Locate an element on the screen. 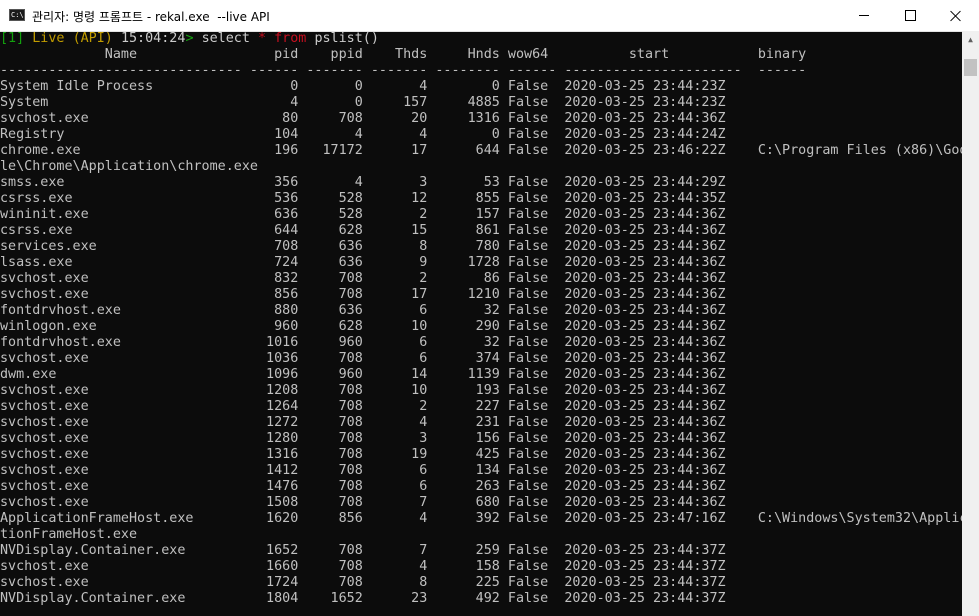 This screenshot has height=616, width=979. process-hnds: 644 is located at coordinates (467, 150).